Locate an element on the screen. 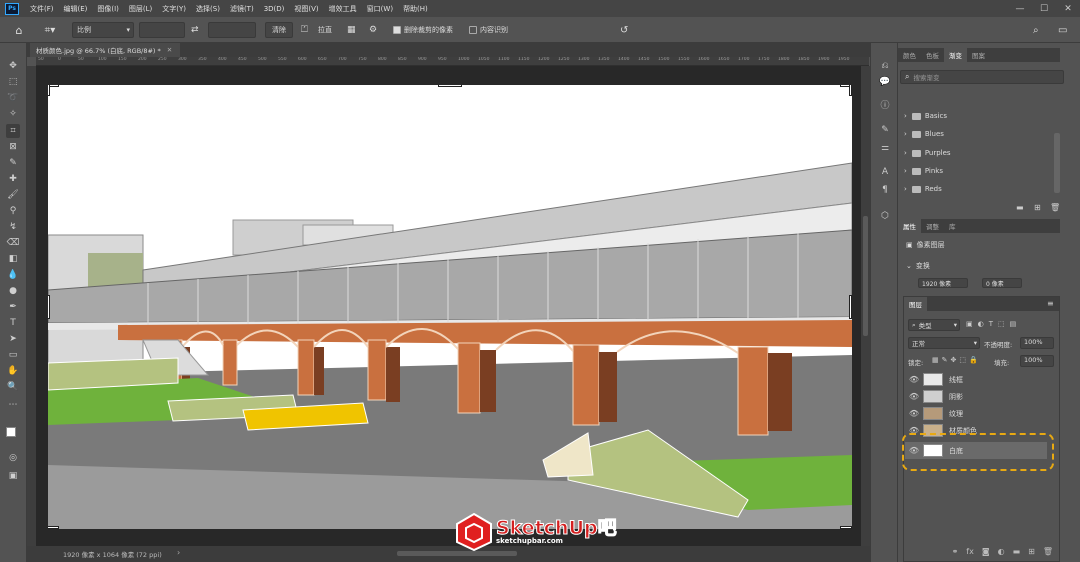  layer-row: 👁 阴影 is located at coordinates (976, 396).